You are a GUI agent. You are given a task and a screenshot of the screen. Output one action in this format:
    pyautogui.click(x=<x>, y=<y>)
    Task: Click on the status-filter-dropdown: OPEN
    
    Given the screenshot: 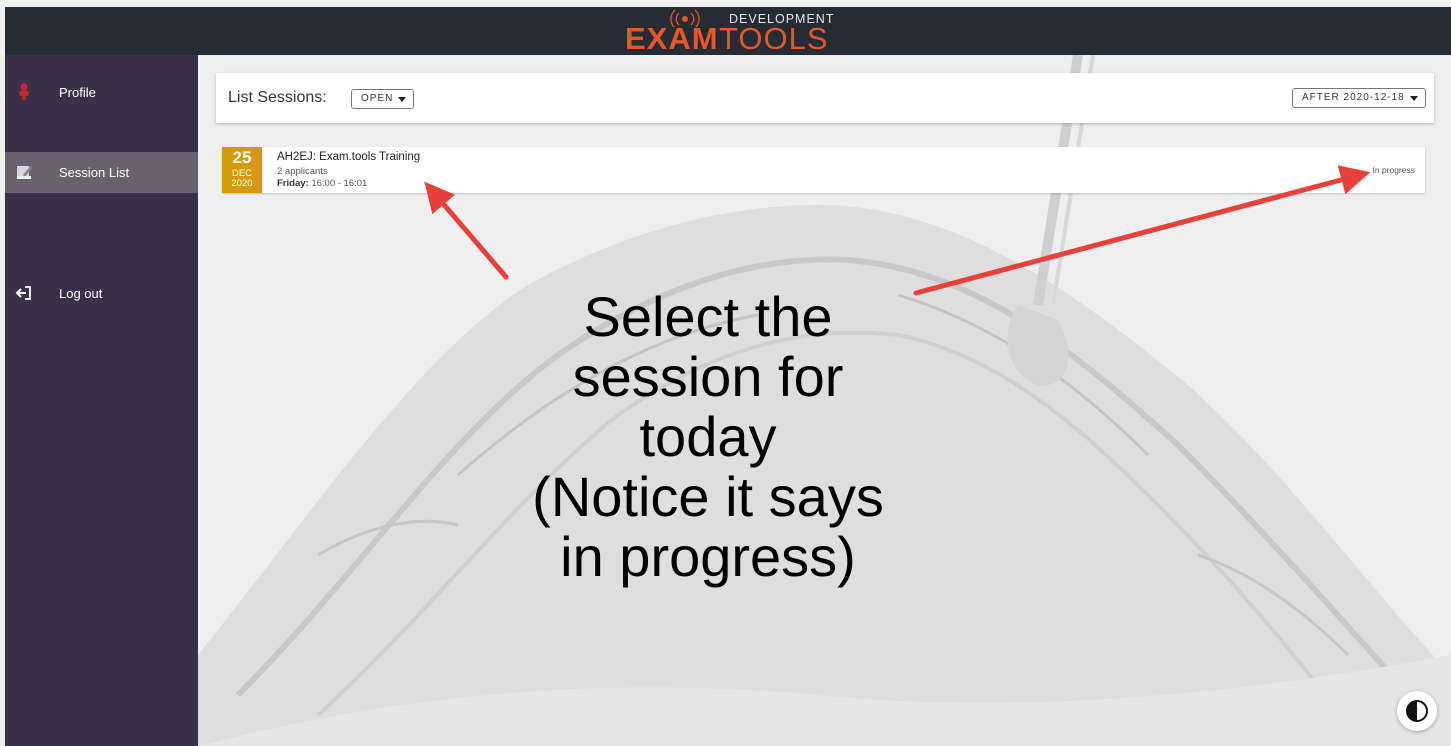 What is the action you would take?
    pyautogui.click(x=383, y=99)
    